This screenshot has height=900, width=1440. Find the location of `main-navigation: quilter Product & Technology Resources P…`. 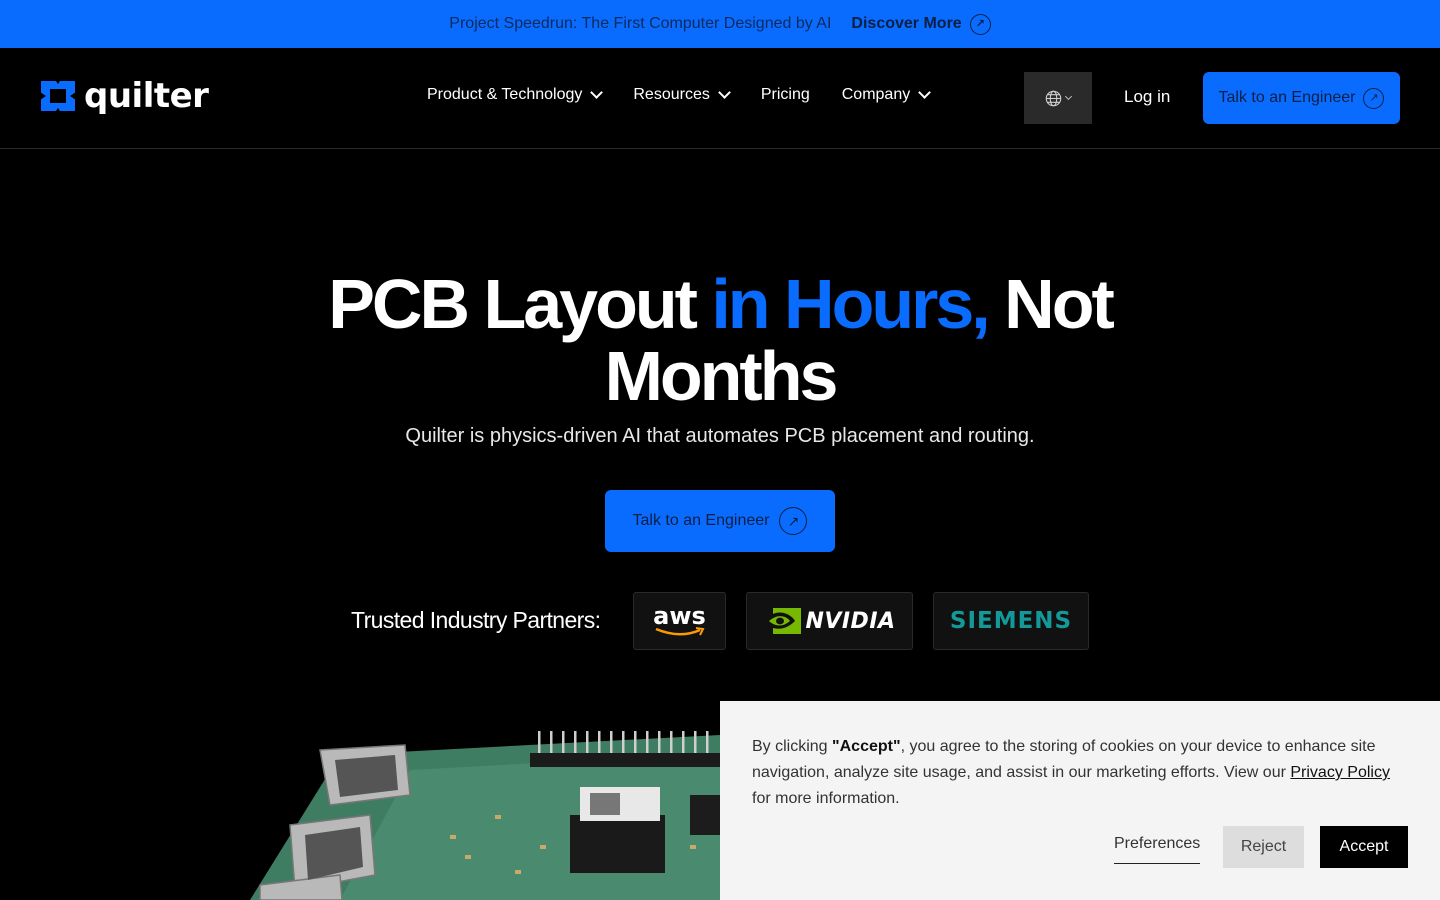

main-navigation: quilter Product & Technology Resources P… is located at coordinates (720, 98).